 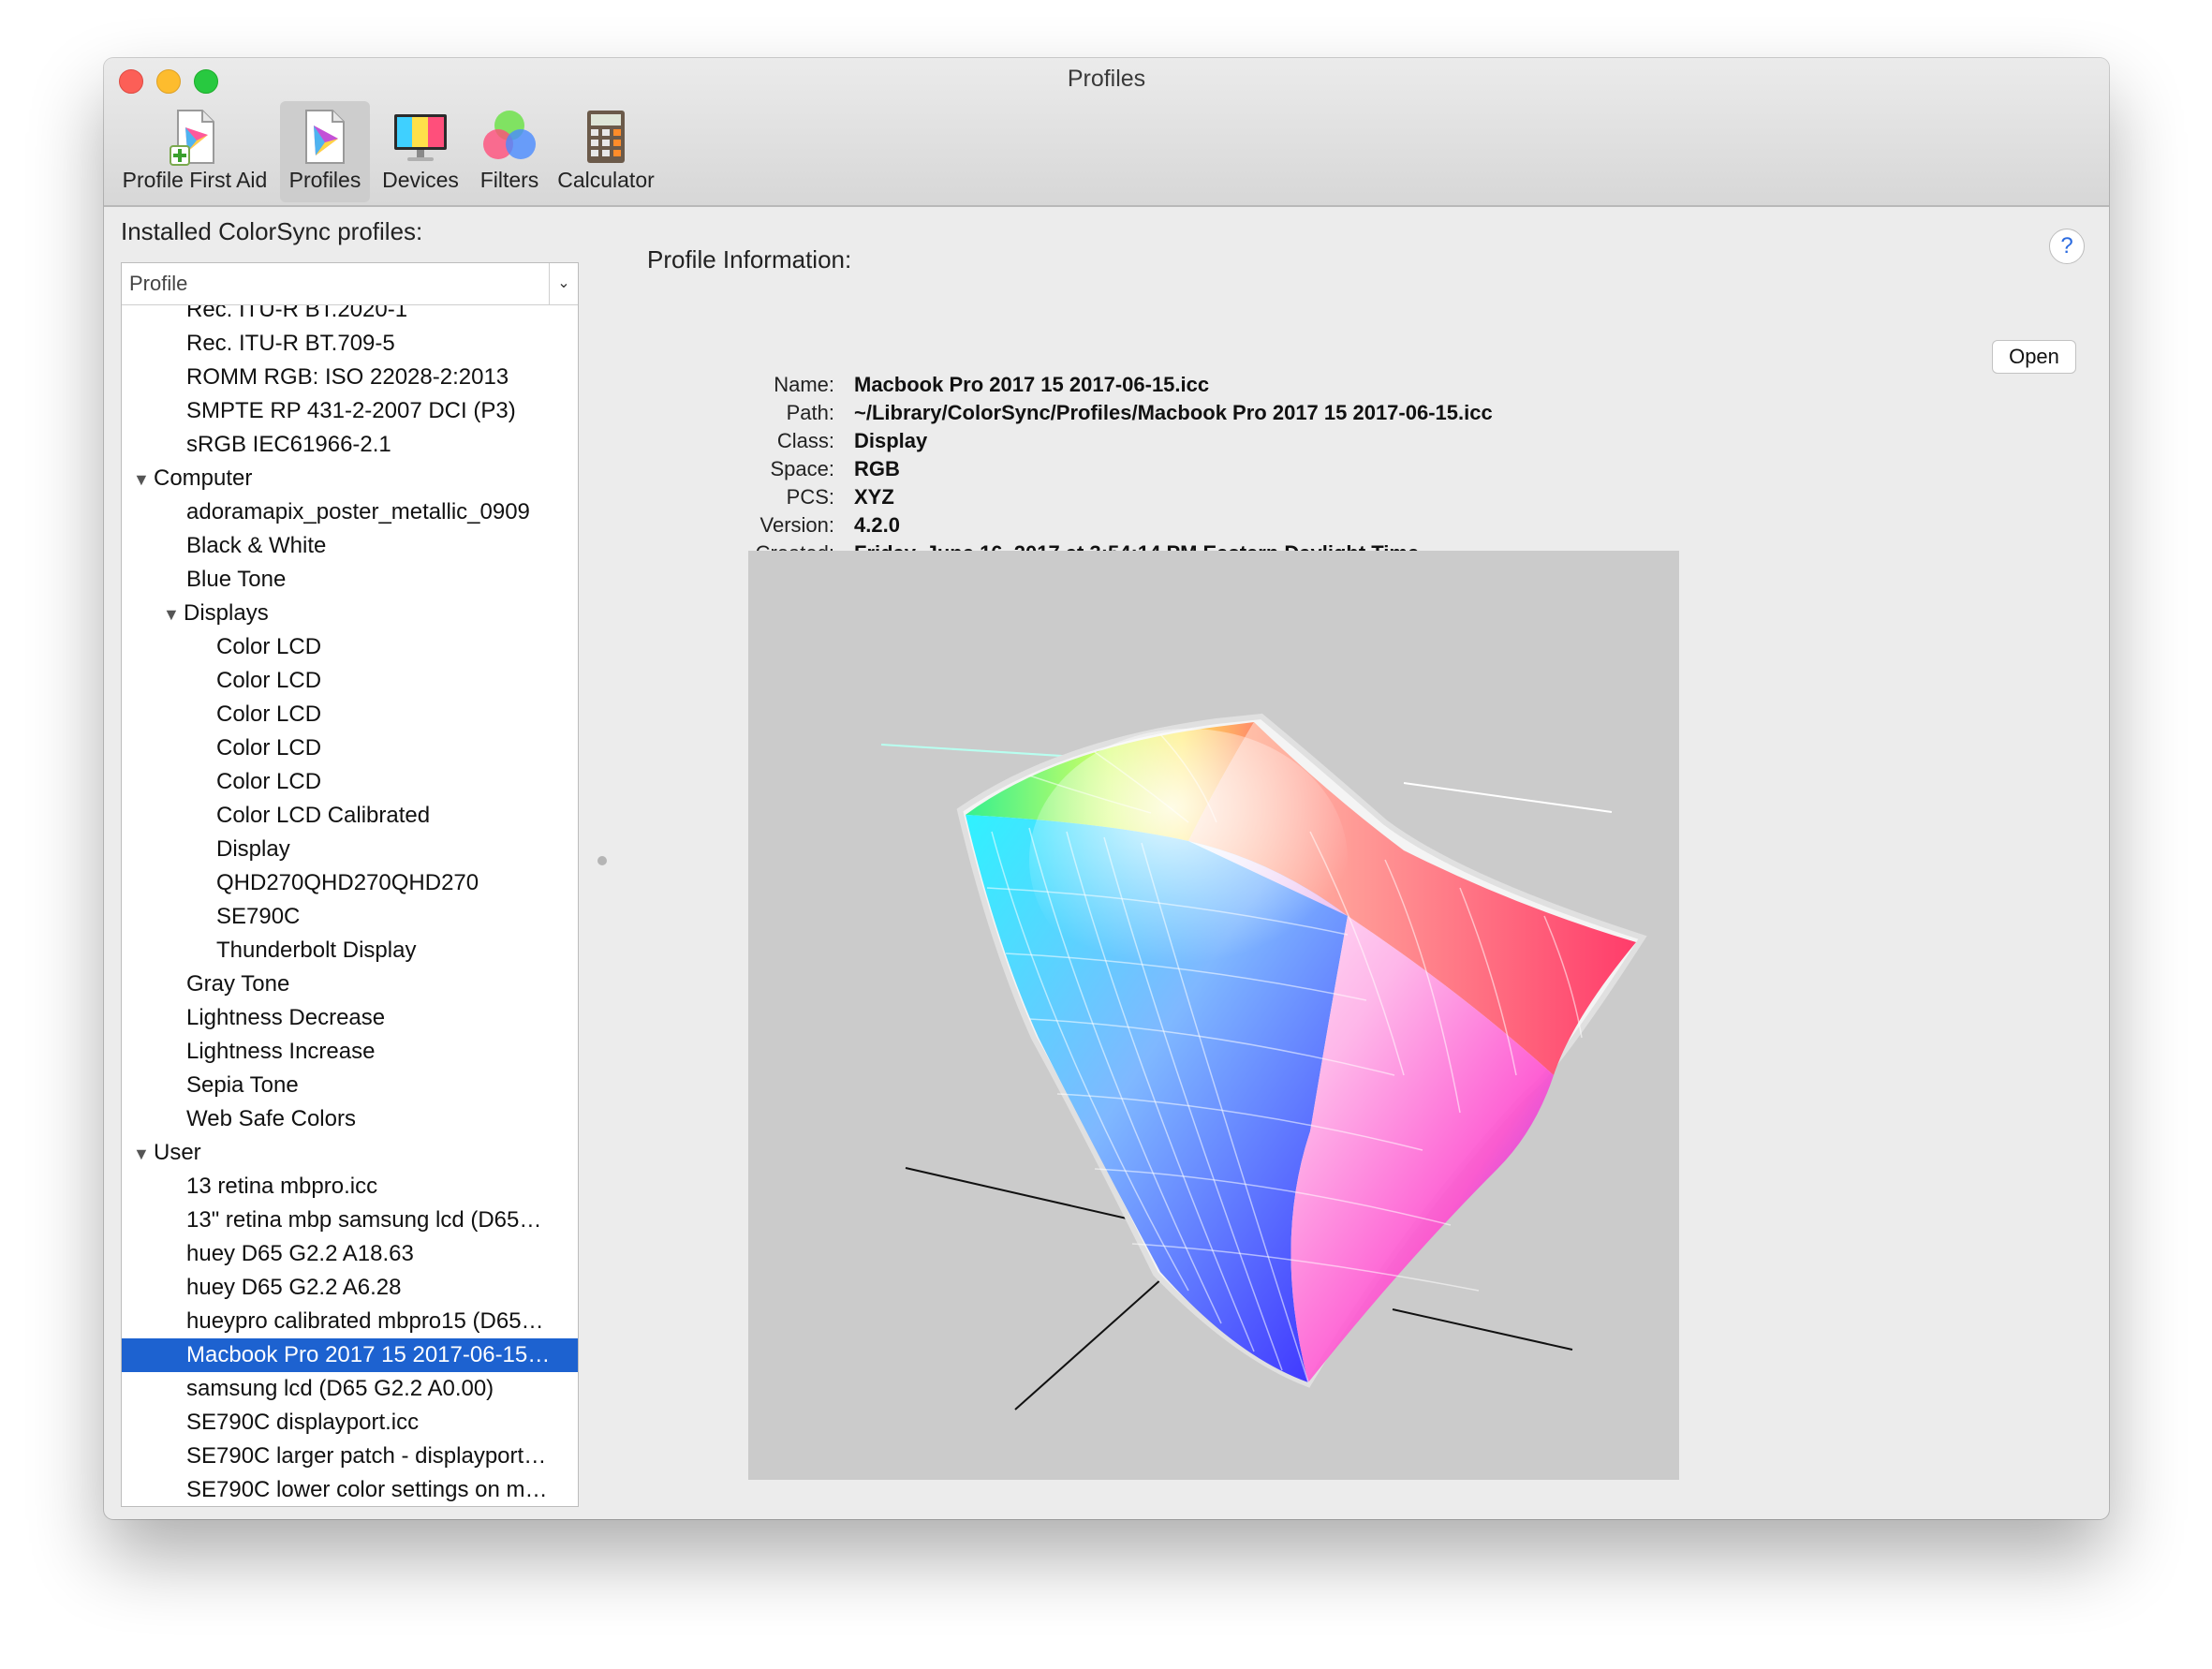 I want to click on info-key: Space:, so click(x=802, y=468).